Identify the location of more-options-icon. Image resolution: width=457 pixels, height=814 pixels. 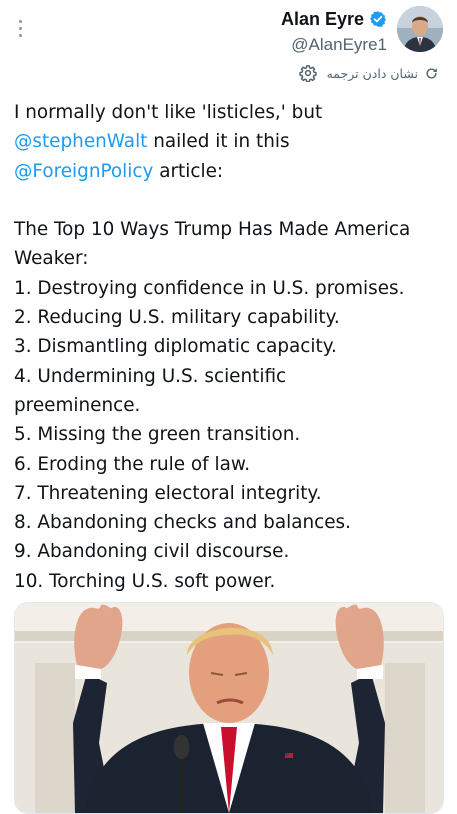
(20, 28).